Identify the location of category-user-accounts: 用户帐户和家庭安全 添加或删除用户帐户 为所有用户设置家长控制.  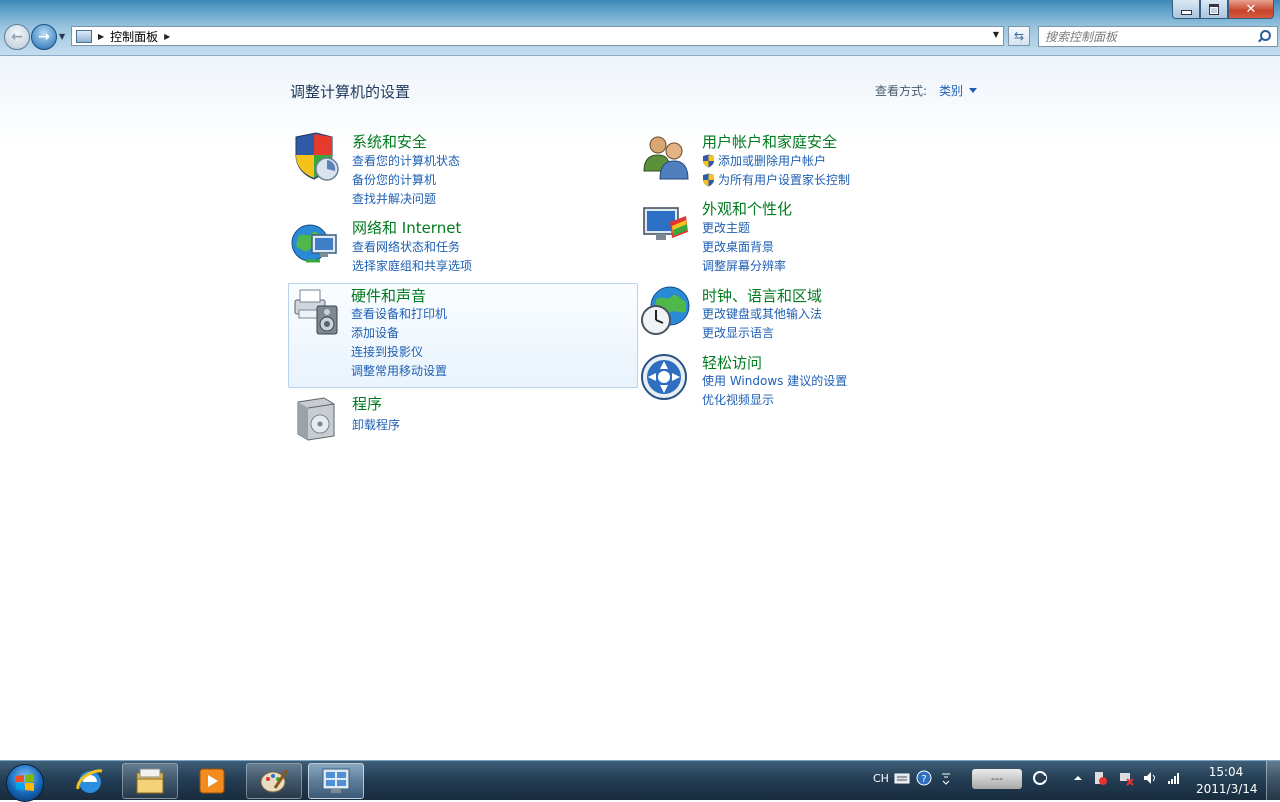
(815, 161).